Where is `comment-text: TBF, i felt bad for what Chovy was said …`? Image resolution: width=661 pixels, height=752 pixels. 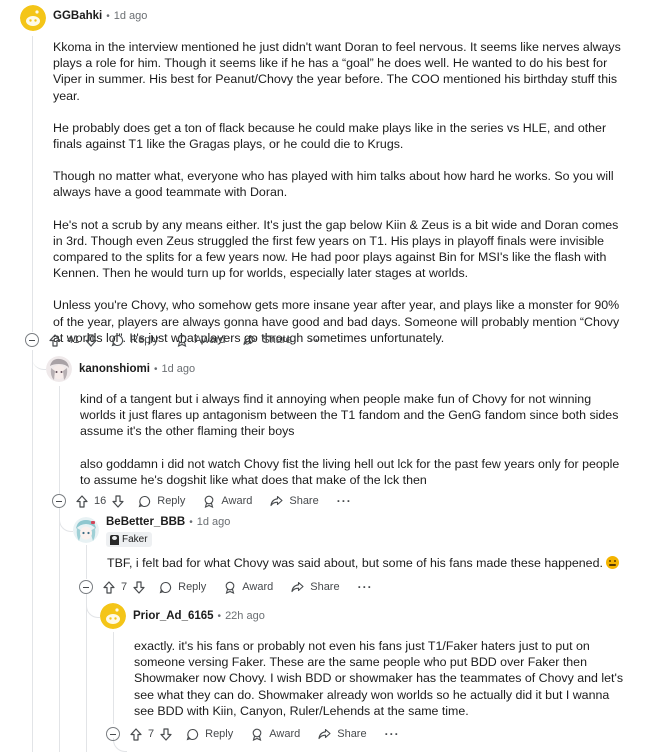
comment-text: TBF, i felt bad for what Chovy was said … is located at coordinates (355, 563).